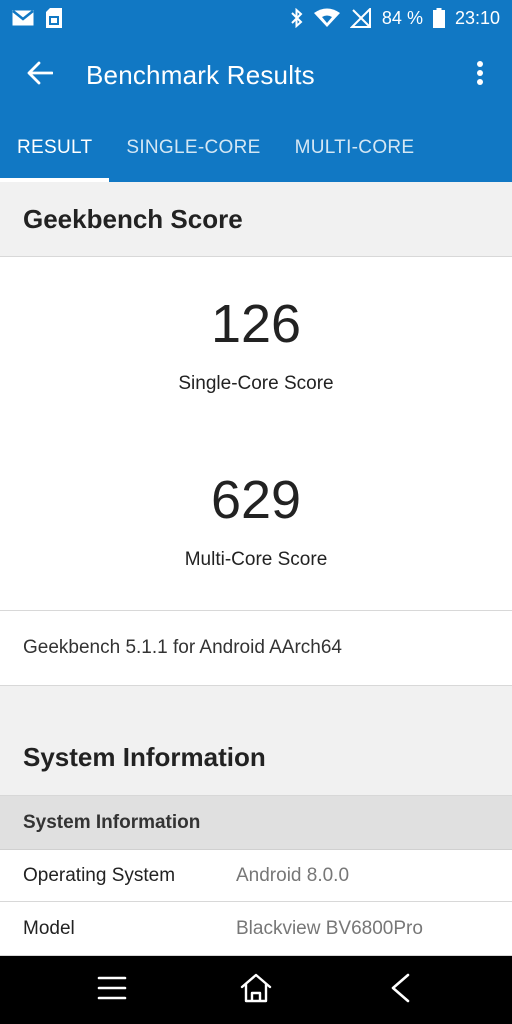 Image resolution: width=512 pixels, height=1024 pixels. Describe the element at coordinates (477, 17) in the screenshot. I see `clock: 23:10` at that location.